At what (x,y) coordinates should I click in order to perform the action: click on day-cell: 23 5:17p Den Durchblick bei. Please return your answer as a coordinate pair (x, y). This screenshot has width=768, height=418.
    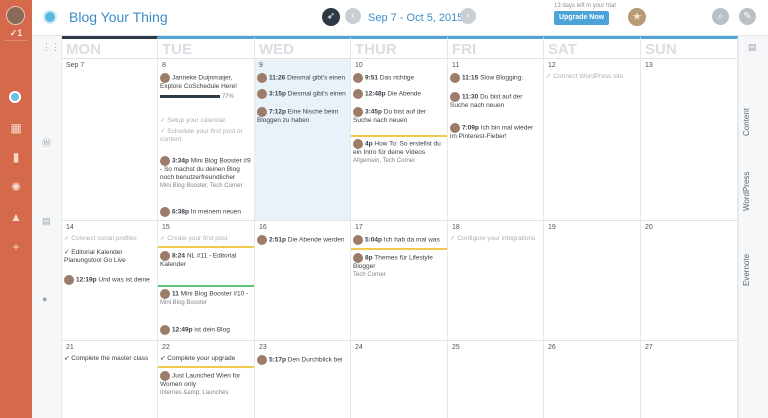
    Looking at the image, I should click on (303, 379).